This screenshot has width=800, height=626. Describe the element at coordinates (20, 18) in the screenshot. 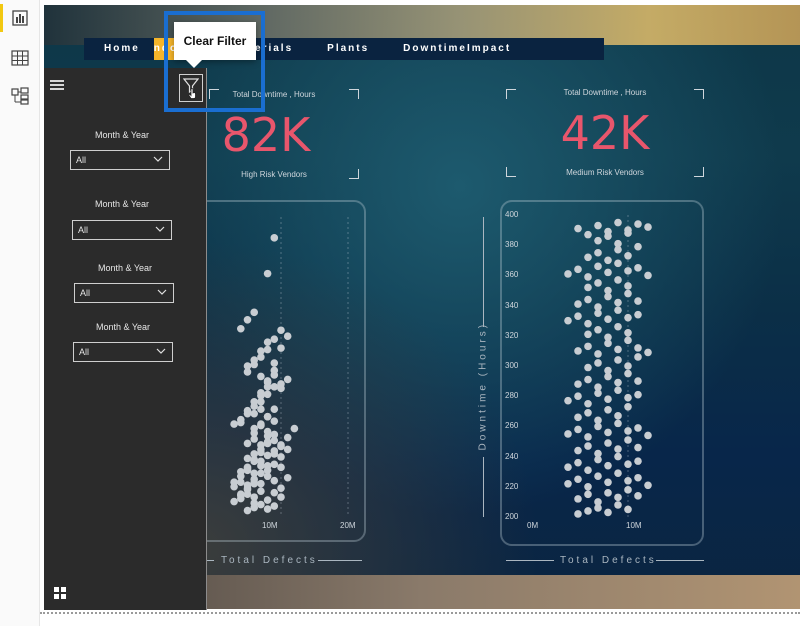

I see `report-view-icon` at that location.